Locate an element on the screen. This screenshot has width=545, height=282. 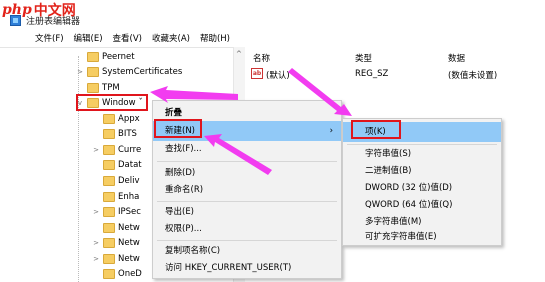
new-item-expandable-string-value: 可扩充字符串值(E) is located at coordinates (422, 237).